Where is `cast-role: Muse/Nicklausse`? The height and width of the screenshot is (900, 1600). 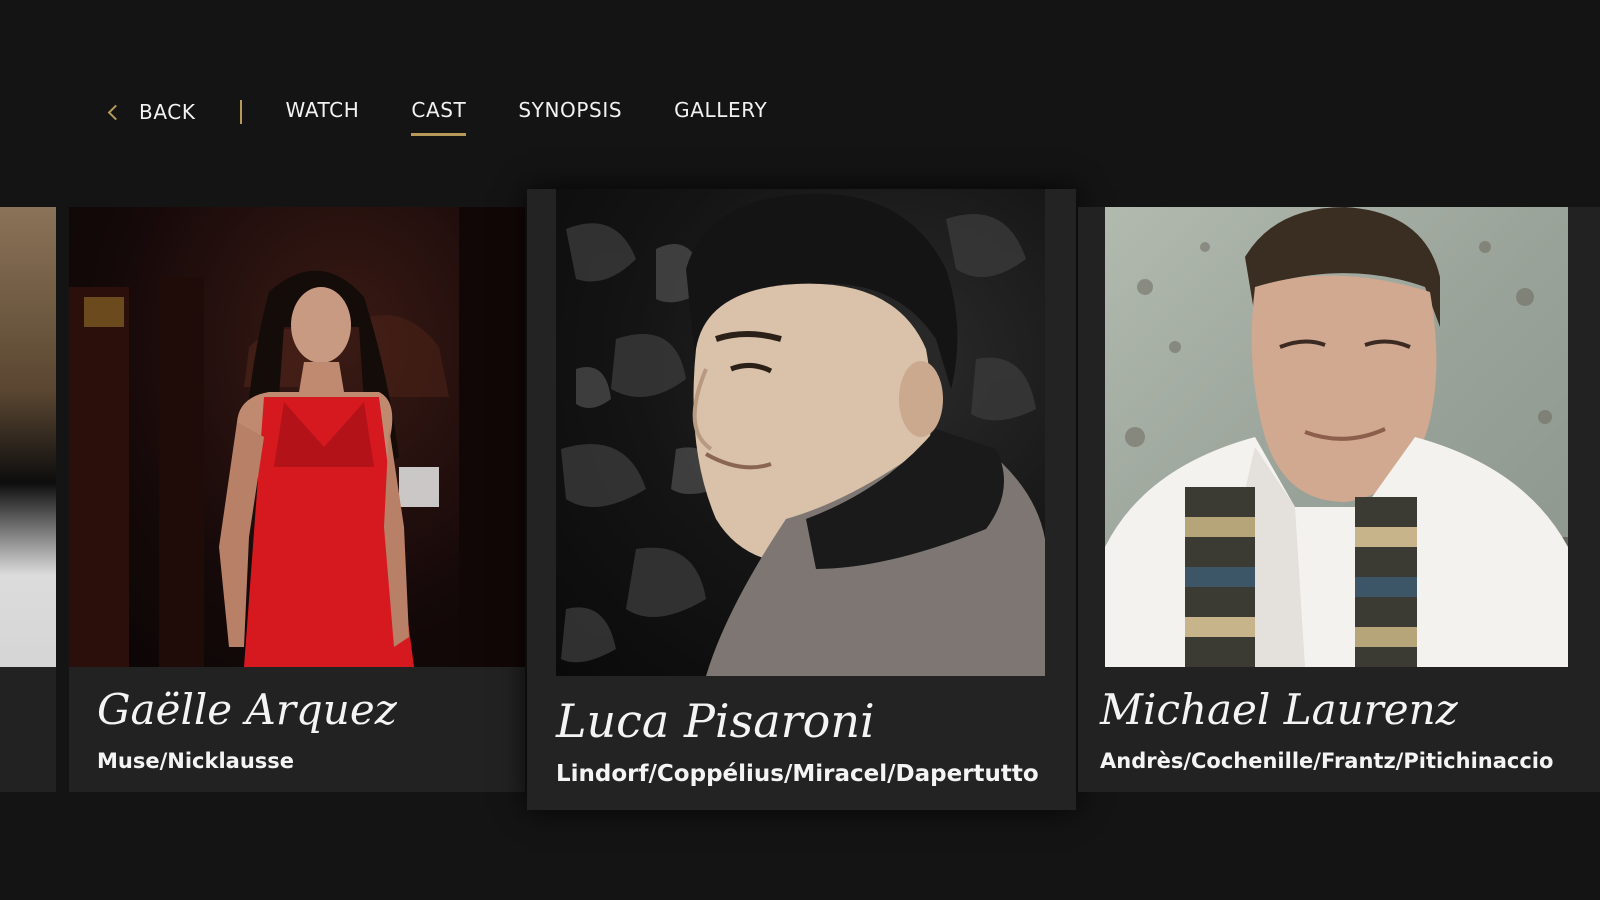
cast-role: Muse/Nicklausse is located at coordinates (196, 761).